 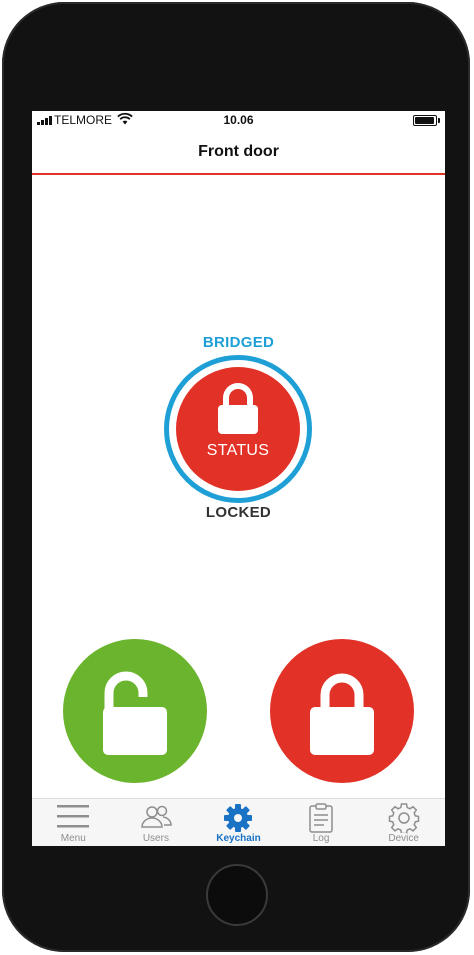 I want to click on tab-device: Device, so click(x=403, y=822).